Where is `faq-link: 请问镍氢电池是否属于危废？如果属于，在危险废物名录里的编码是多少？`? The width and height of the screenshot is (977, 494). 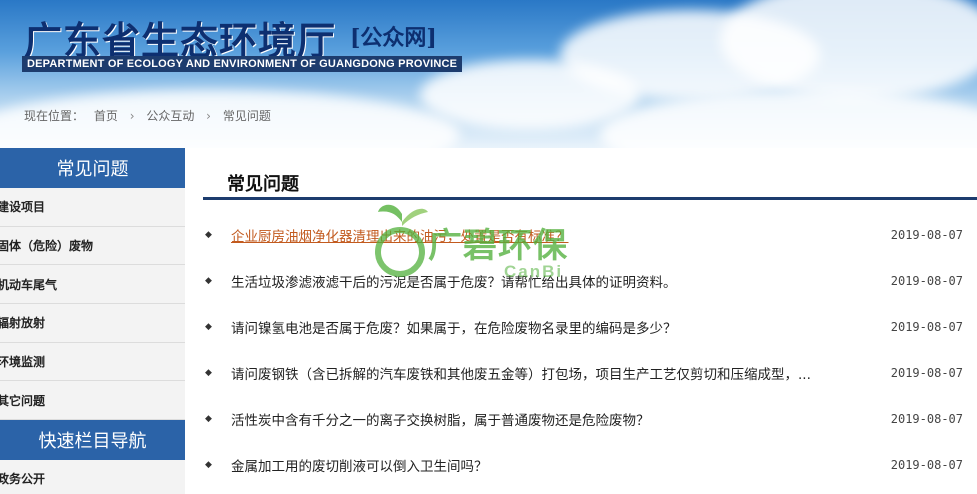
faq-link: 请问镍氢电池是否属于危废？如果属于，在危险废物名录里的编码是多少？ is located at coordinates (454, 327).